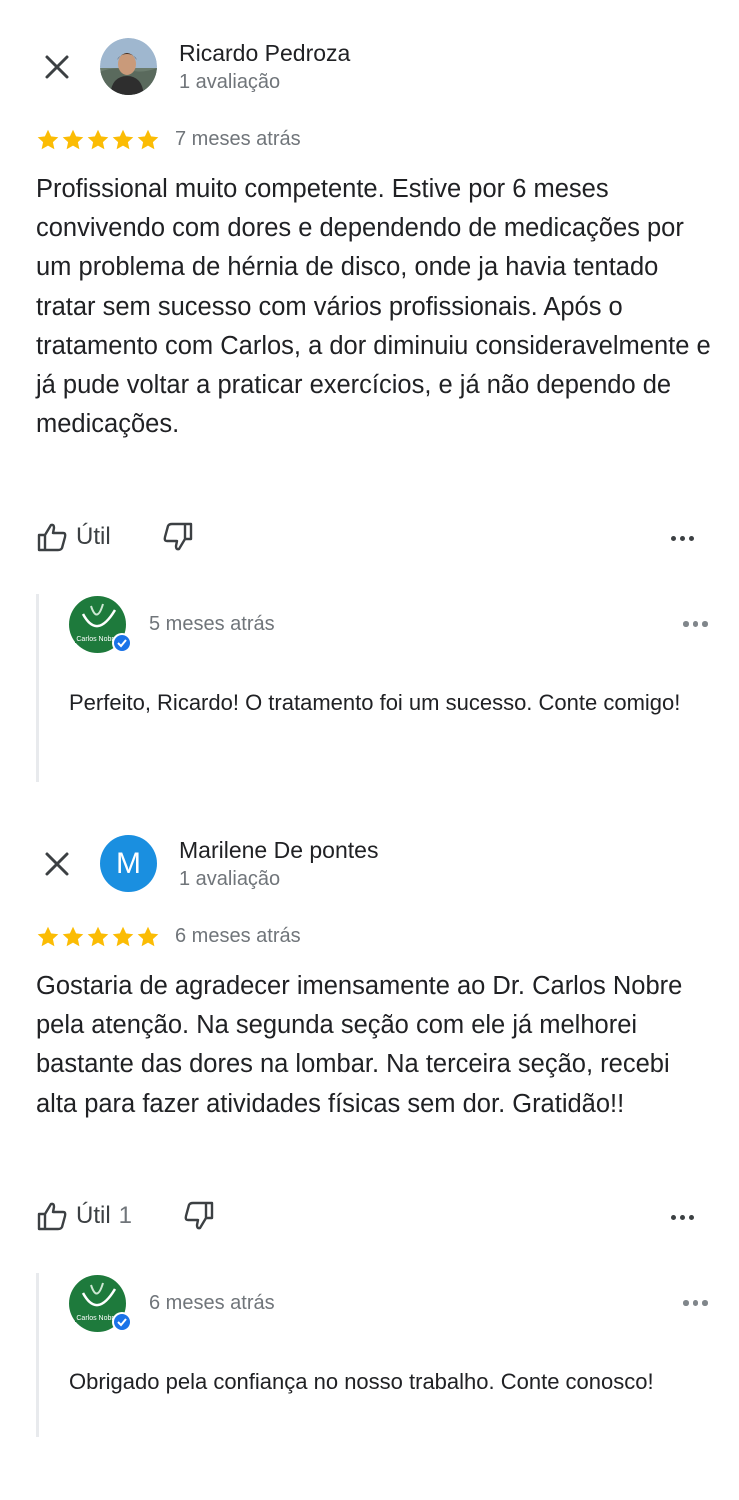  I want to click on helpful-count: 1, so click(125, 1215).